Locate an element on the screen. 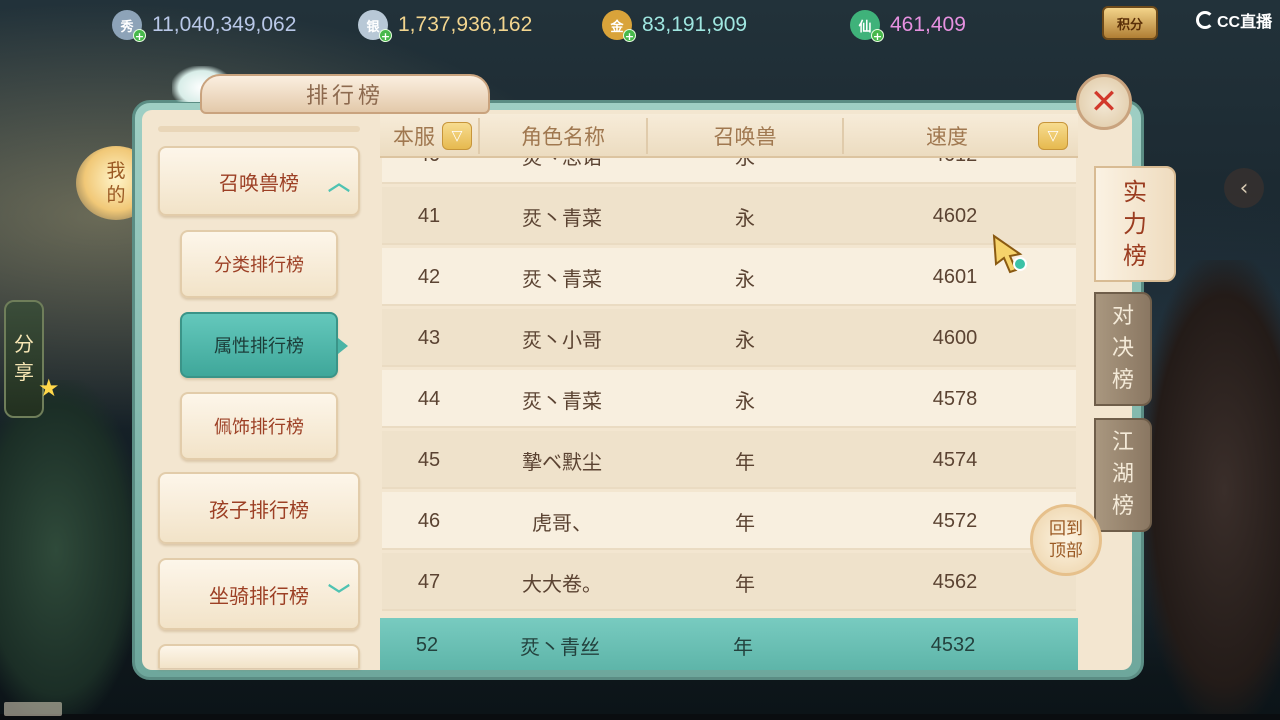 The width and height of the screenshot is (1280, 720). server-dropdown-icon: ▽ is located at coordinates (457, 136).